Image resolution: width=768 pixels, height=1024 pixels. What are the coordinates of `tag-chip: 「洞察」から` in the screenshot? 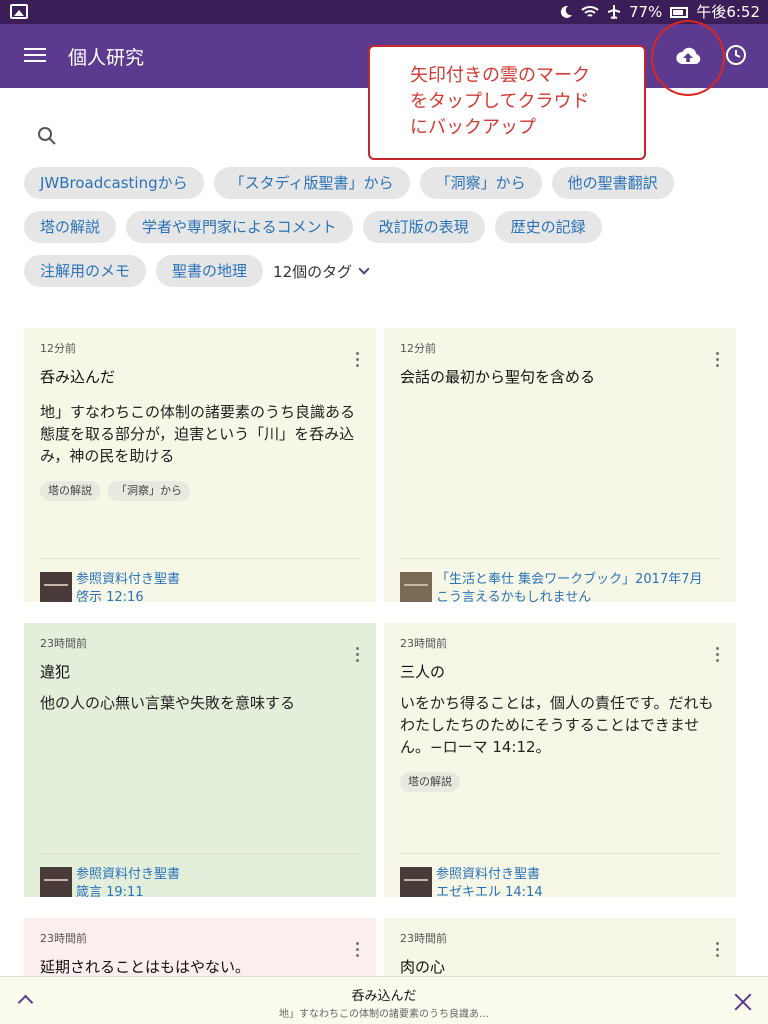 It's located at (480, 183).